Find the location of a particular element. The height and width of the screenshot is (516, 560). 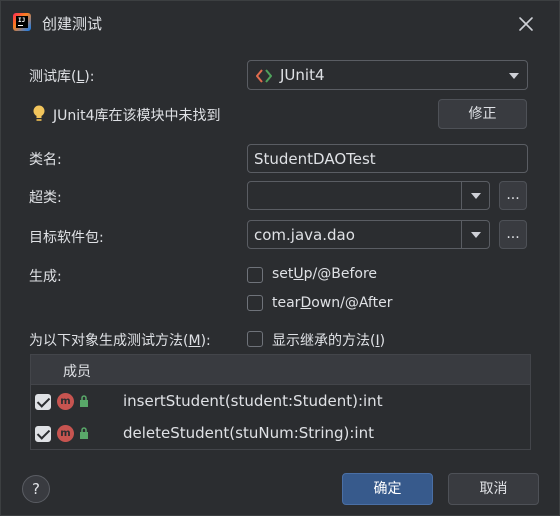

title-bar: IJ 创建测试 is located at coordinates (280, 23).